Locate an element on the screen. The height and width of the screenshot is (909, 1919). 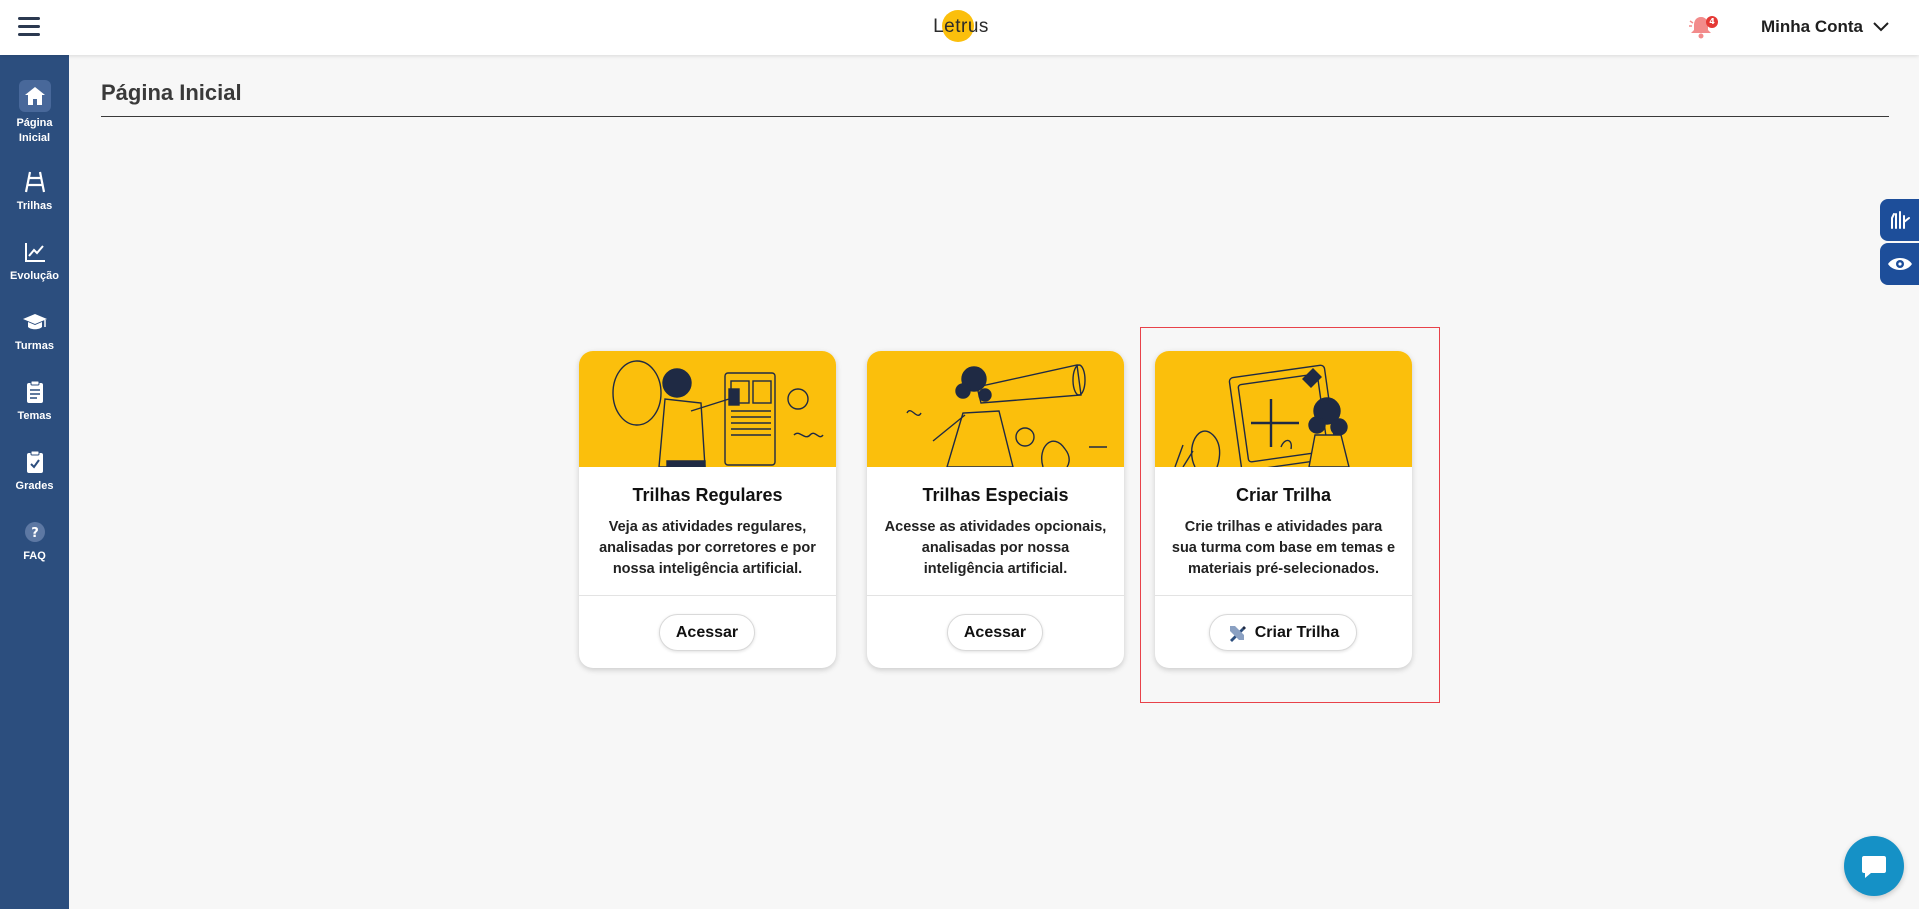
graduation-cap-icon is located at coordinates (34, 322).